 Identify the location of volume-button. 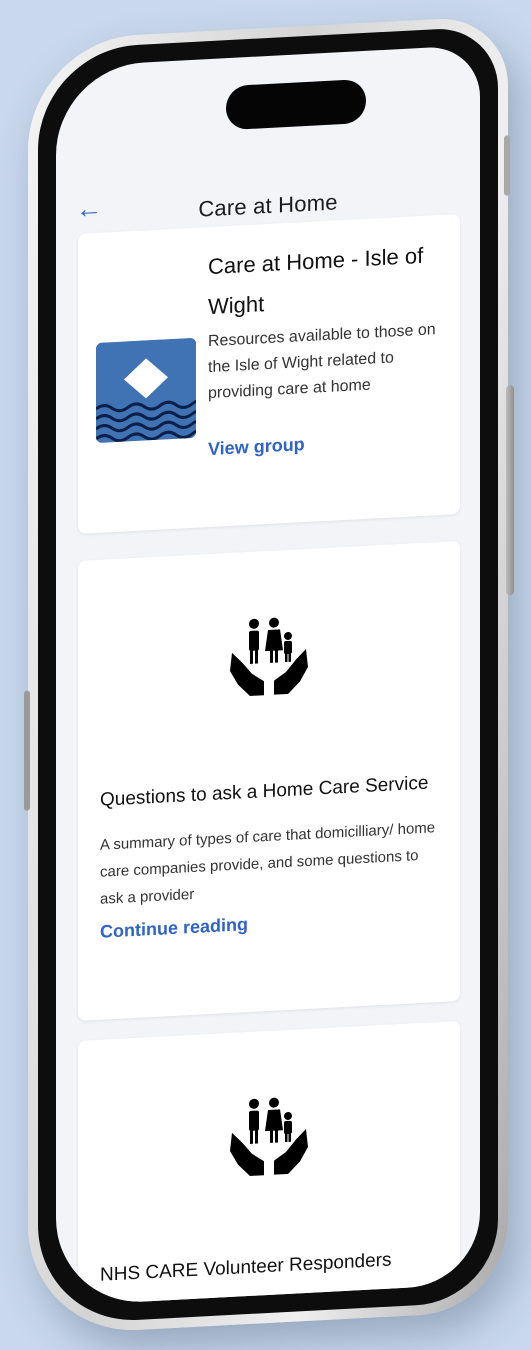
(507, 165).